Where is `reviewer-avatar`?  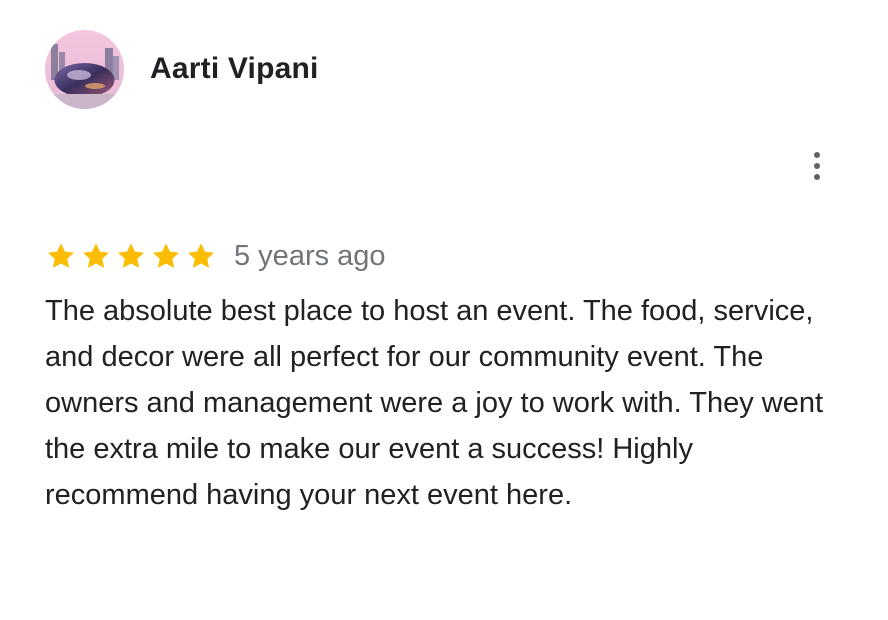
reviewer-avatar is located at coordinates (84, 69).